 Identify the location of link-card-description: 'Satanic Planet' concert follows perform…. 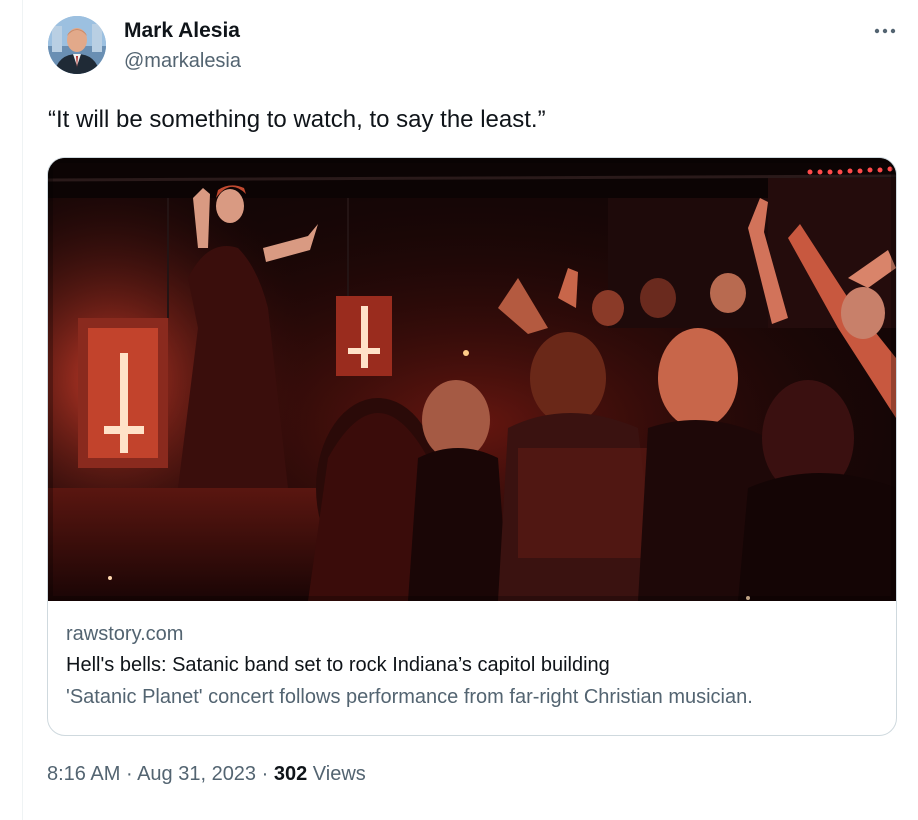
(409, 697).